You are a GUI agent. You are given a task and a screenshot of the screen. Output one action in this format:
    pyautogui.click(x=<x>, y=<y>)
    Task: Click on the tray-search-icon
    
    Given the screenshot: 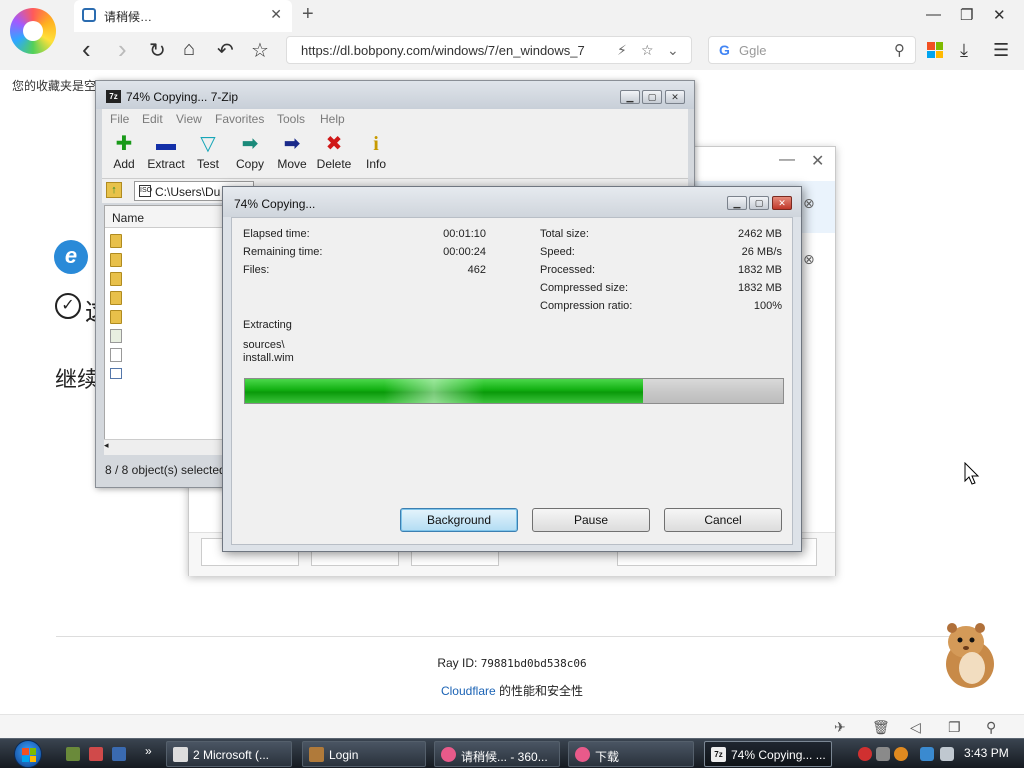 What is the action you would take?
    pyautogui.click(x=901, y=754)
    